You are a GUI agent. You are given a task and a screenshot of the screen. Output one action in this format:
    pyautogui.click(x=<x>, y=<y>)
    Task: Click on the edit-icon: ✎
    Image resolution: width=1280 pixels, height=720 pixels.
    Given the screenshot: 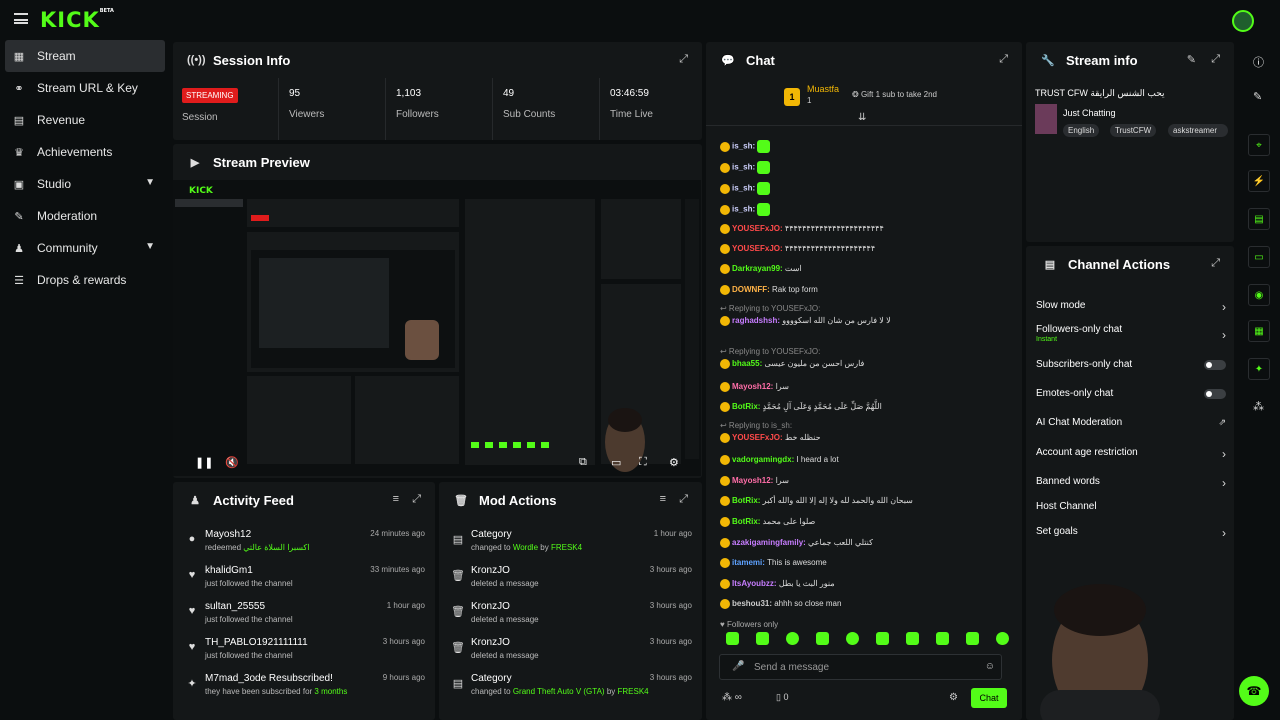 What is the action you would take?
    pyautogui.click(x=1191, y=59)
    